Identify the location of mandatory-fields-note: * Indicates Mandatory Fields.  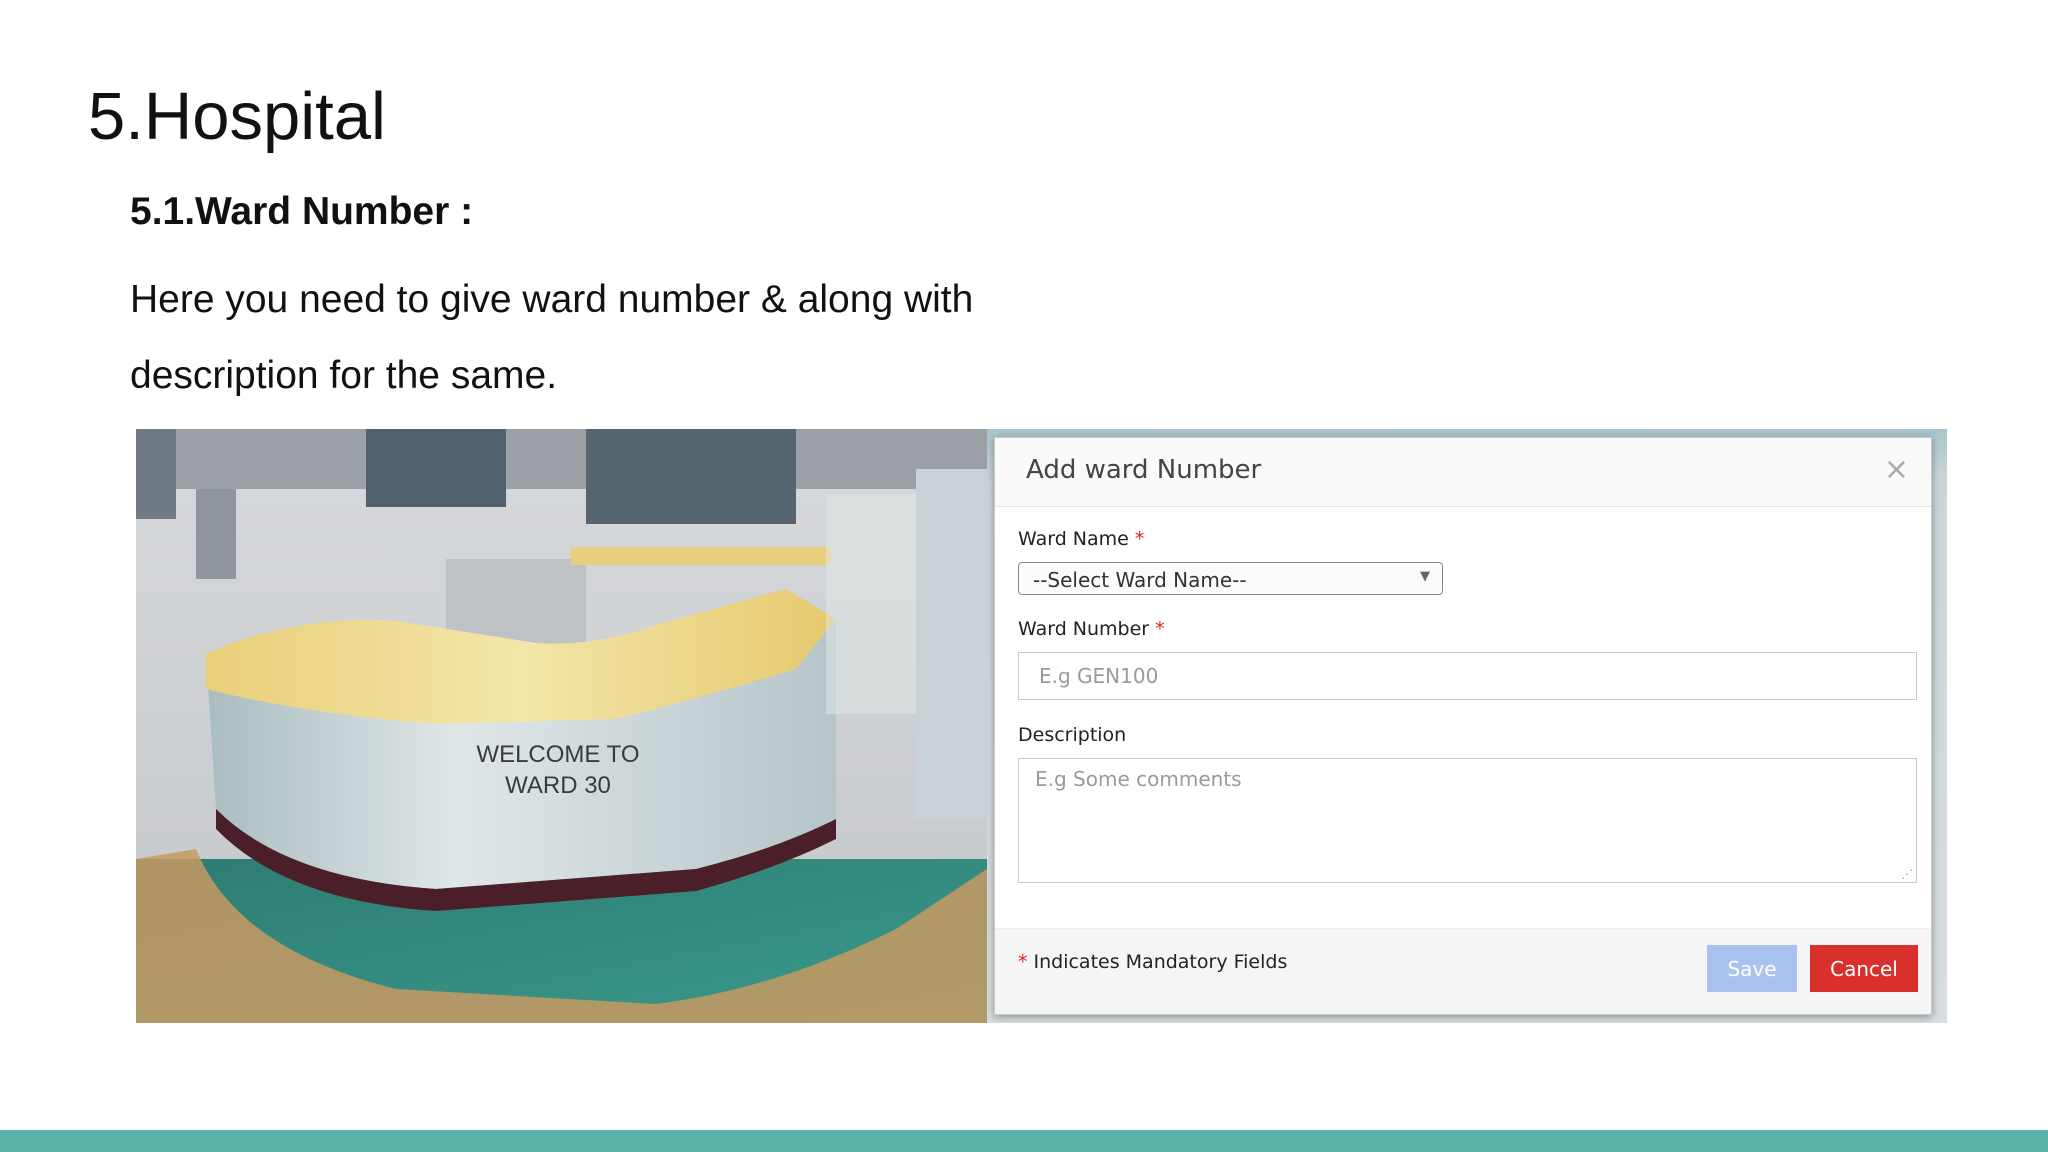
(1152, 962).